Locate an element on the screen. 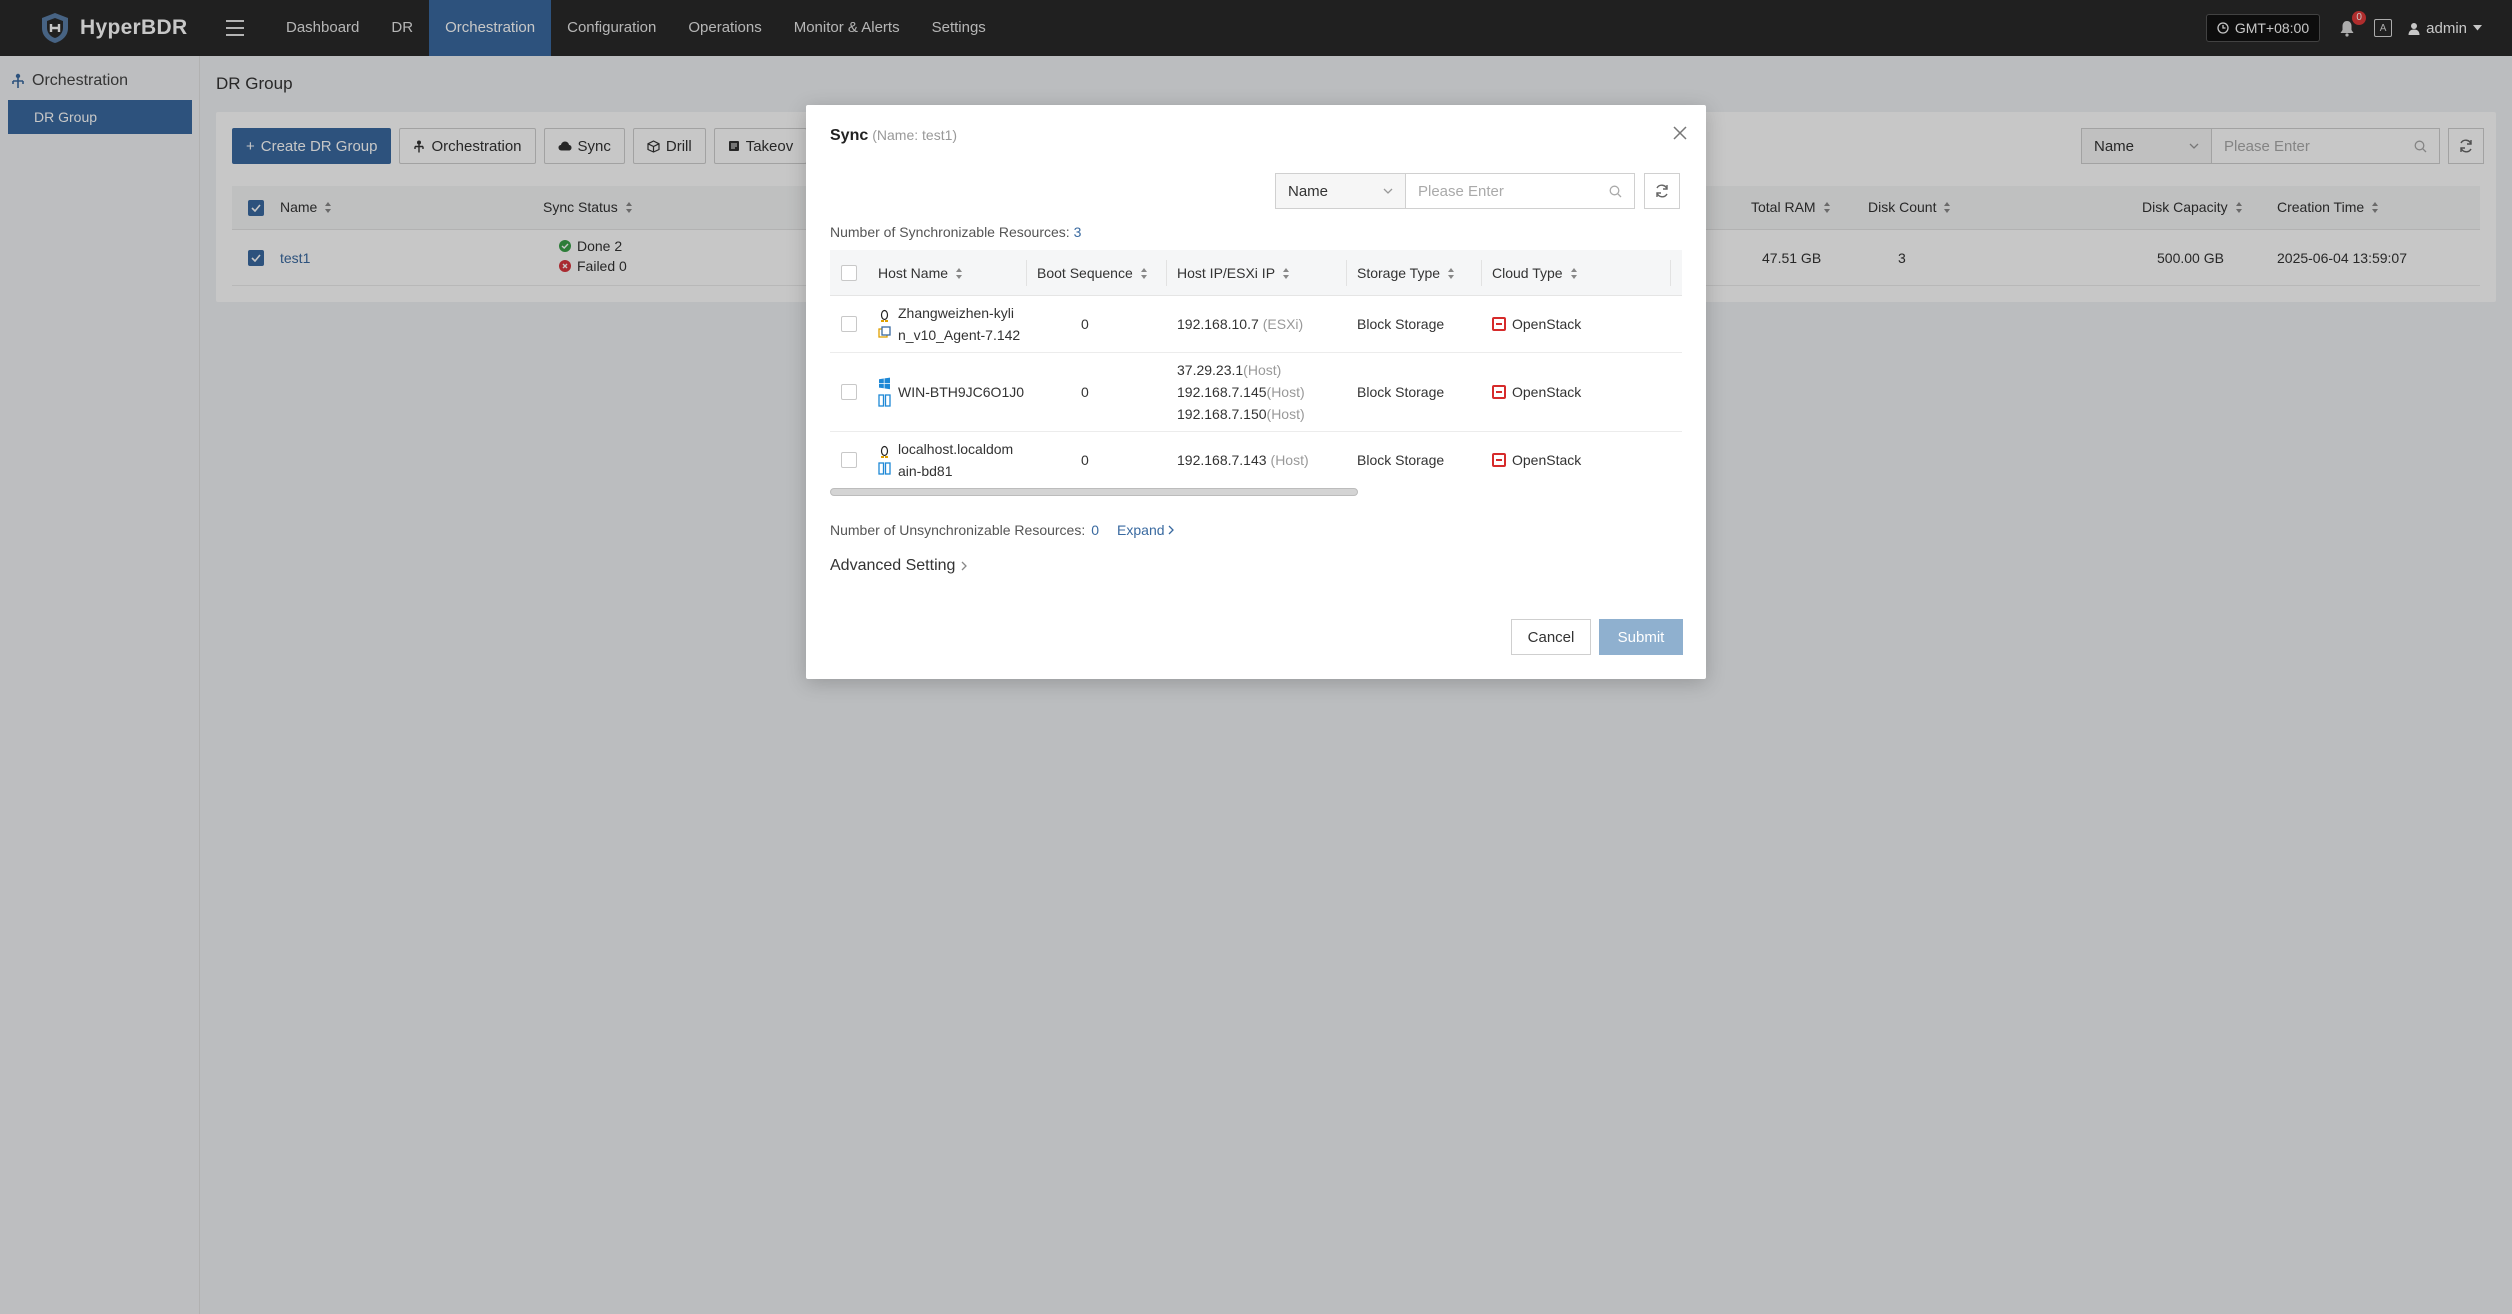  dialog-title: Sync (Name: test1) is located at coordinates (893, 136).